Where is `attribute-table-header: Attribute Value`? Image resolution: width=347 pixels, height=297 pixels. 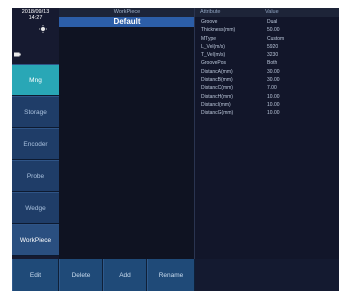 attribute-table-header: Attribute Value is located at coordinates (267, 12).